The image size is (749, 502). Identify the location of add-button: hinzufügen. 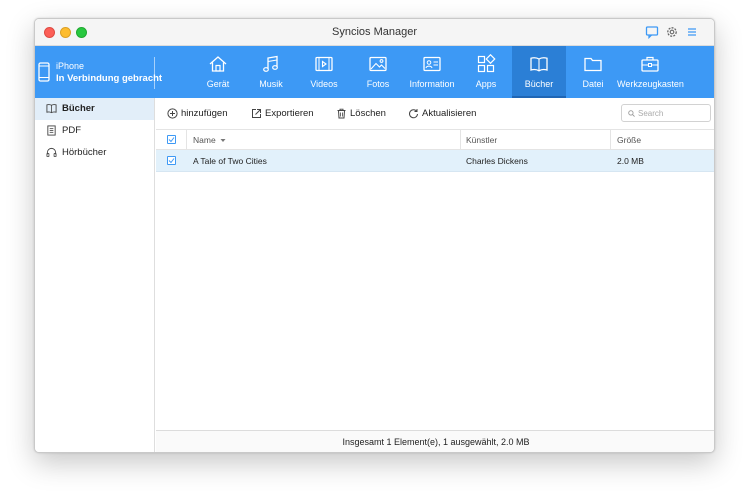
(207, 114).